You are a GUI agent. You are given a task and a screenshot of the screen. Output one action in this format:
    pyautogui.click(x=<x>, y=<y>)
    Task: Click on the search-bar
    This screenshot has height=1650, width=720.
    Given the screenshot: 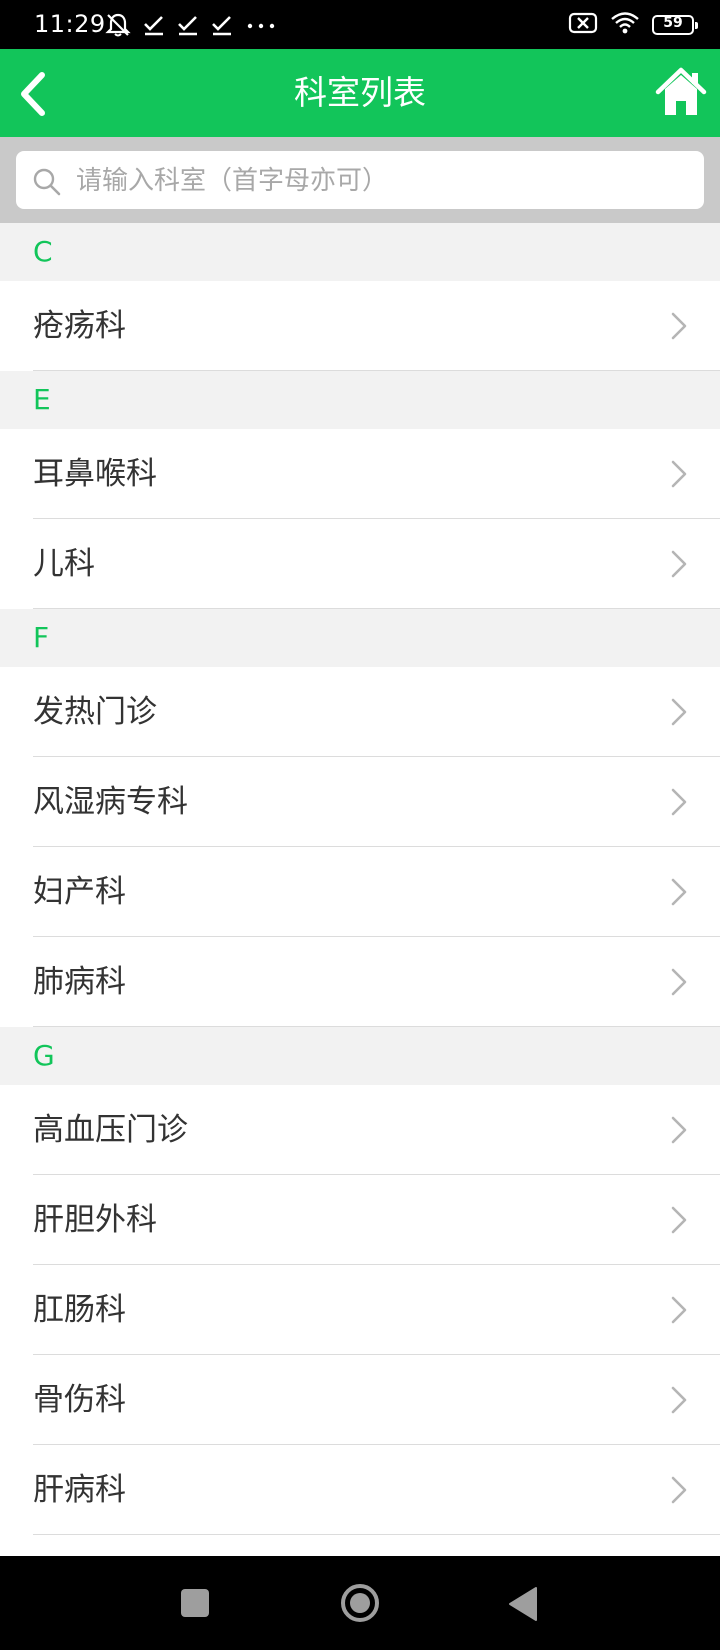 What is the action you would take?
    pyautogui.click(x=360, y=180)
    